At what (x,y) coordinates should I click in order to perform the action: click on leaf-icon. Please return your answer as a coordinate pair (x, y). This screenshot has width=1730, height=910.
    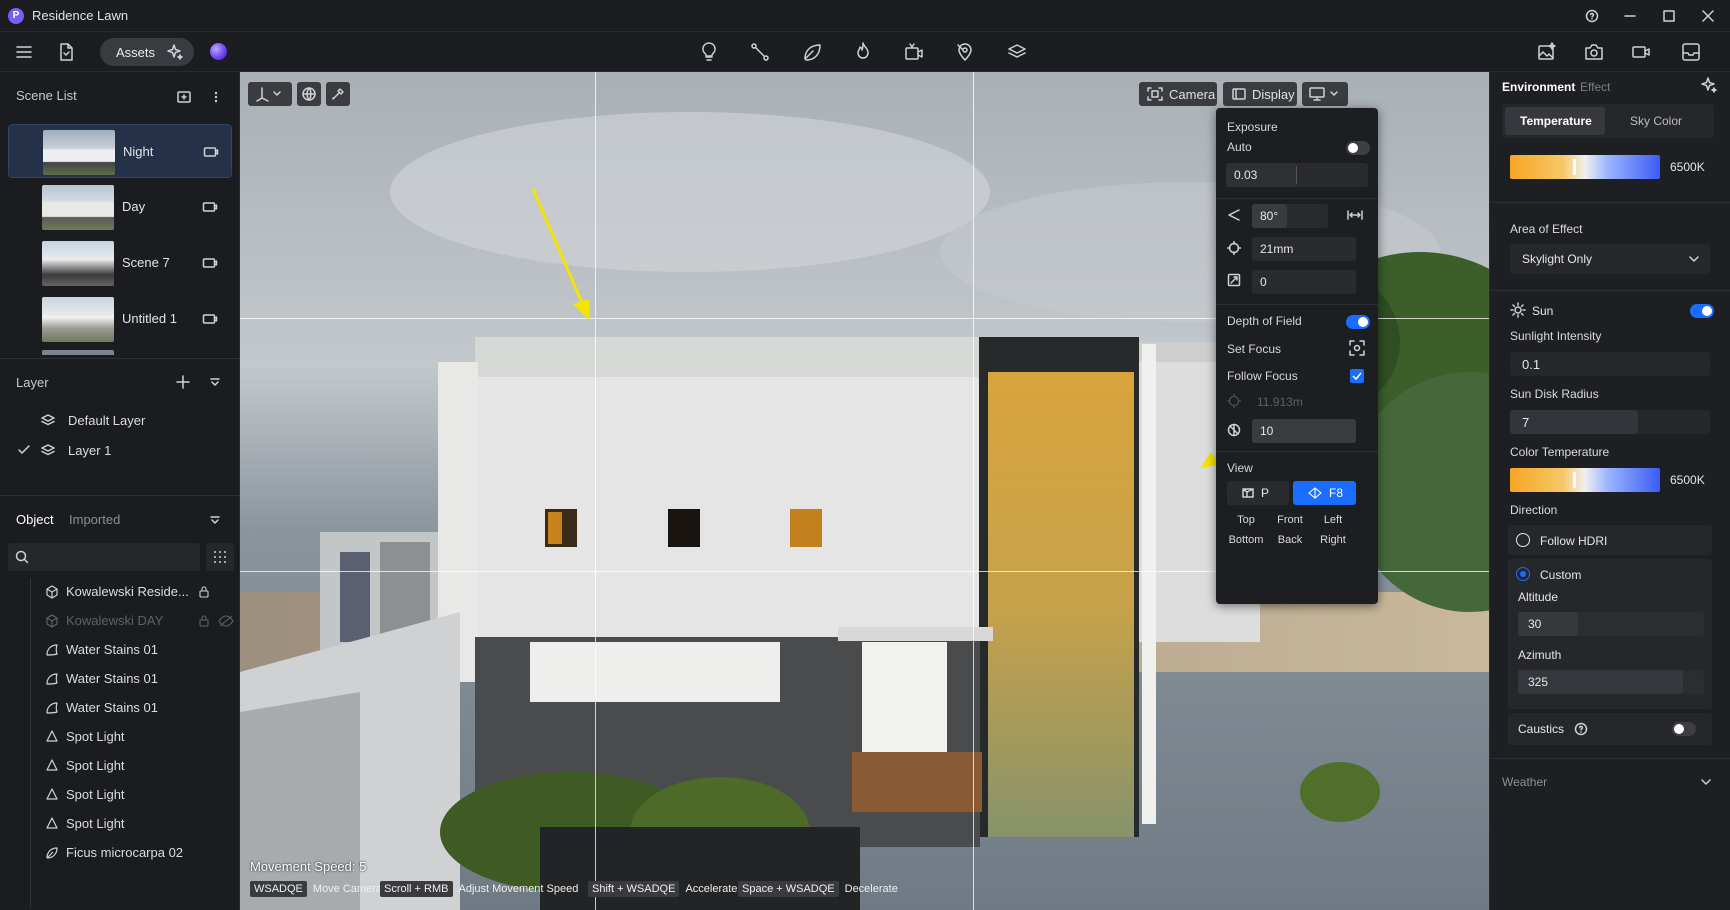
    Looking at the image, I should click on (812, 52).